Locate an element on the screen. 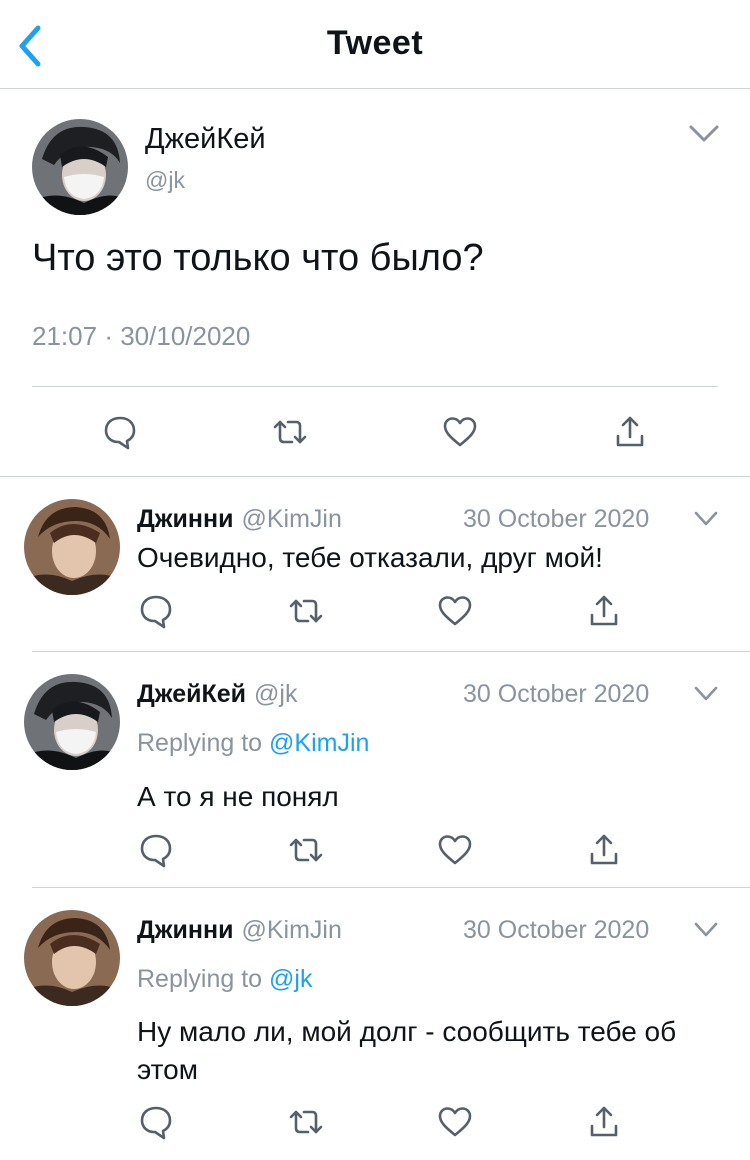  tweet-text: Что это только что было? is located at coordinates (258, 258).